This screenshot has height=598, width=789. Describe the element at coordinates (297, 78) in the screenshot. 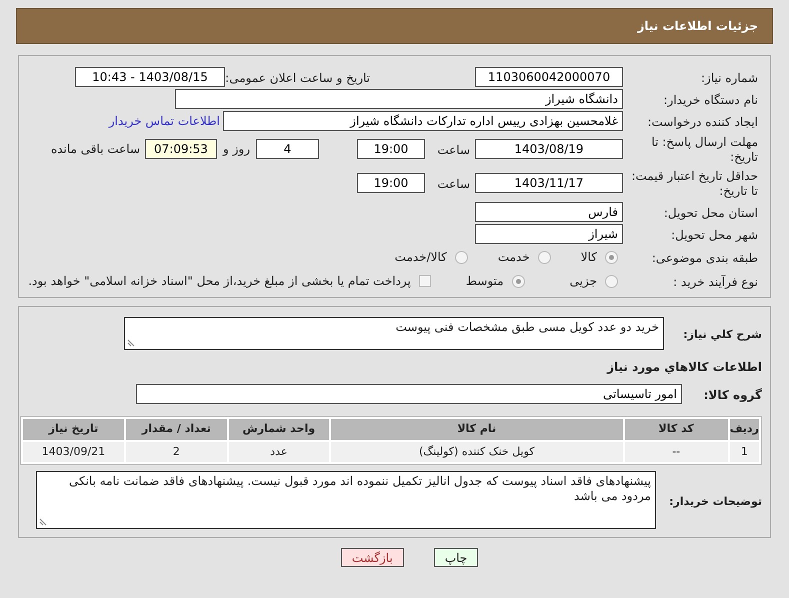

I see `field-label: تاریخ و ساعت اعلان عمومی:` at that location.